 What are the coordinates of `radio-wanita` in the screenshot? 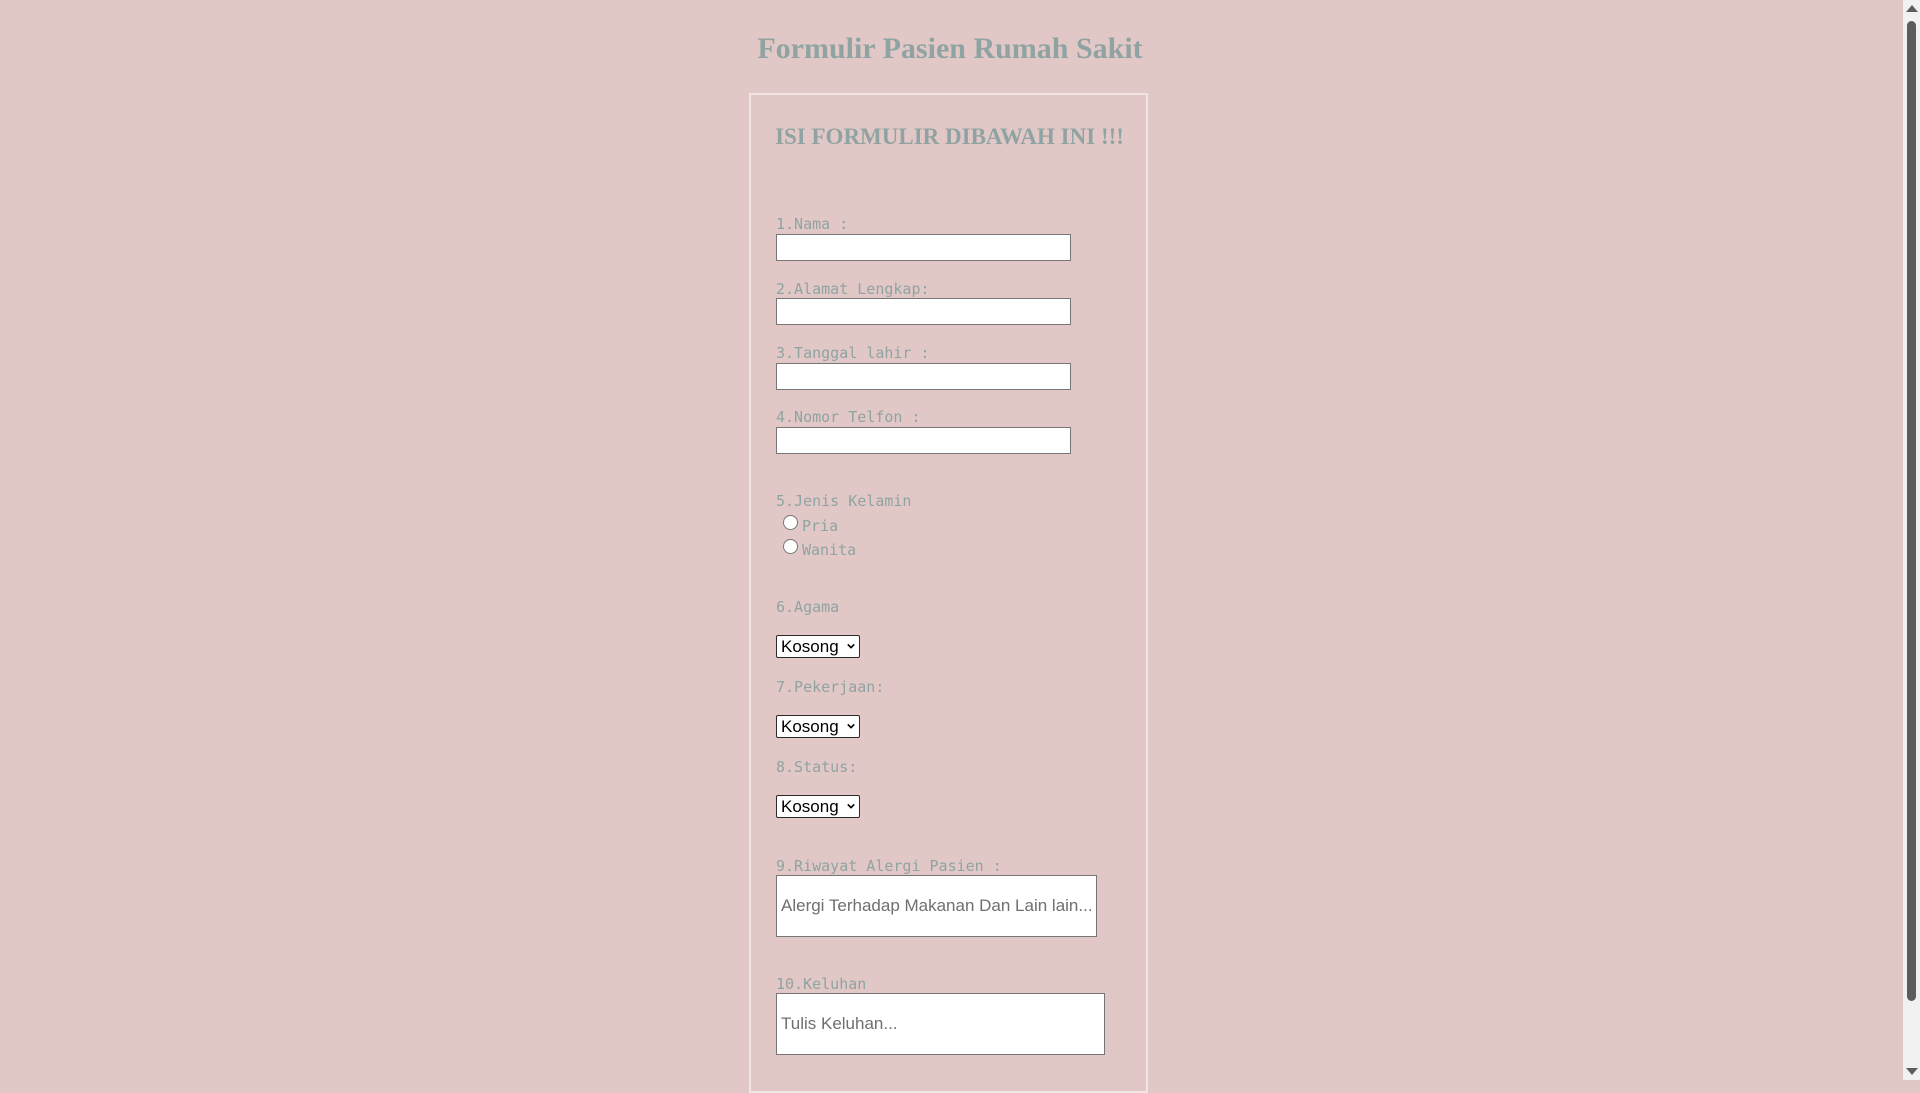 It's located at (790, 546).